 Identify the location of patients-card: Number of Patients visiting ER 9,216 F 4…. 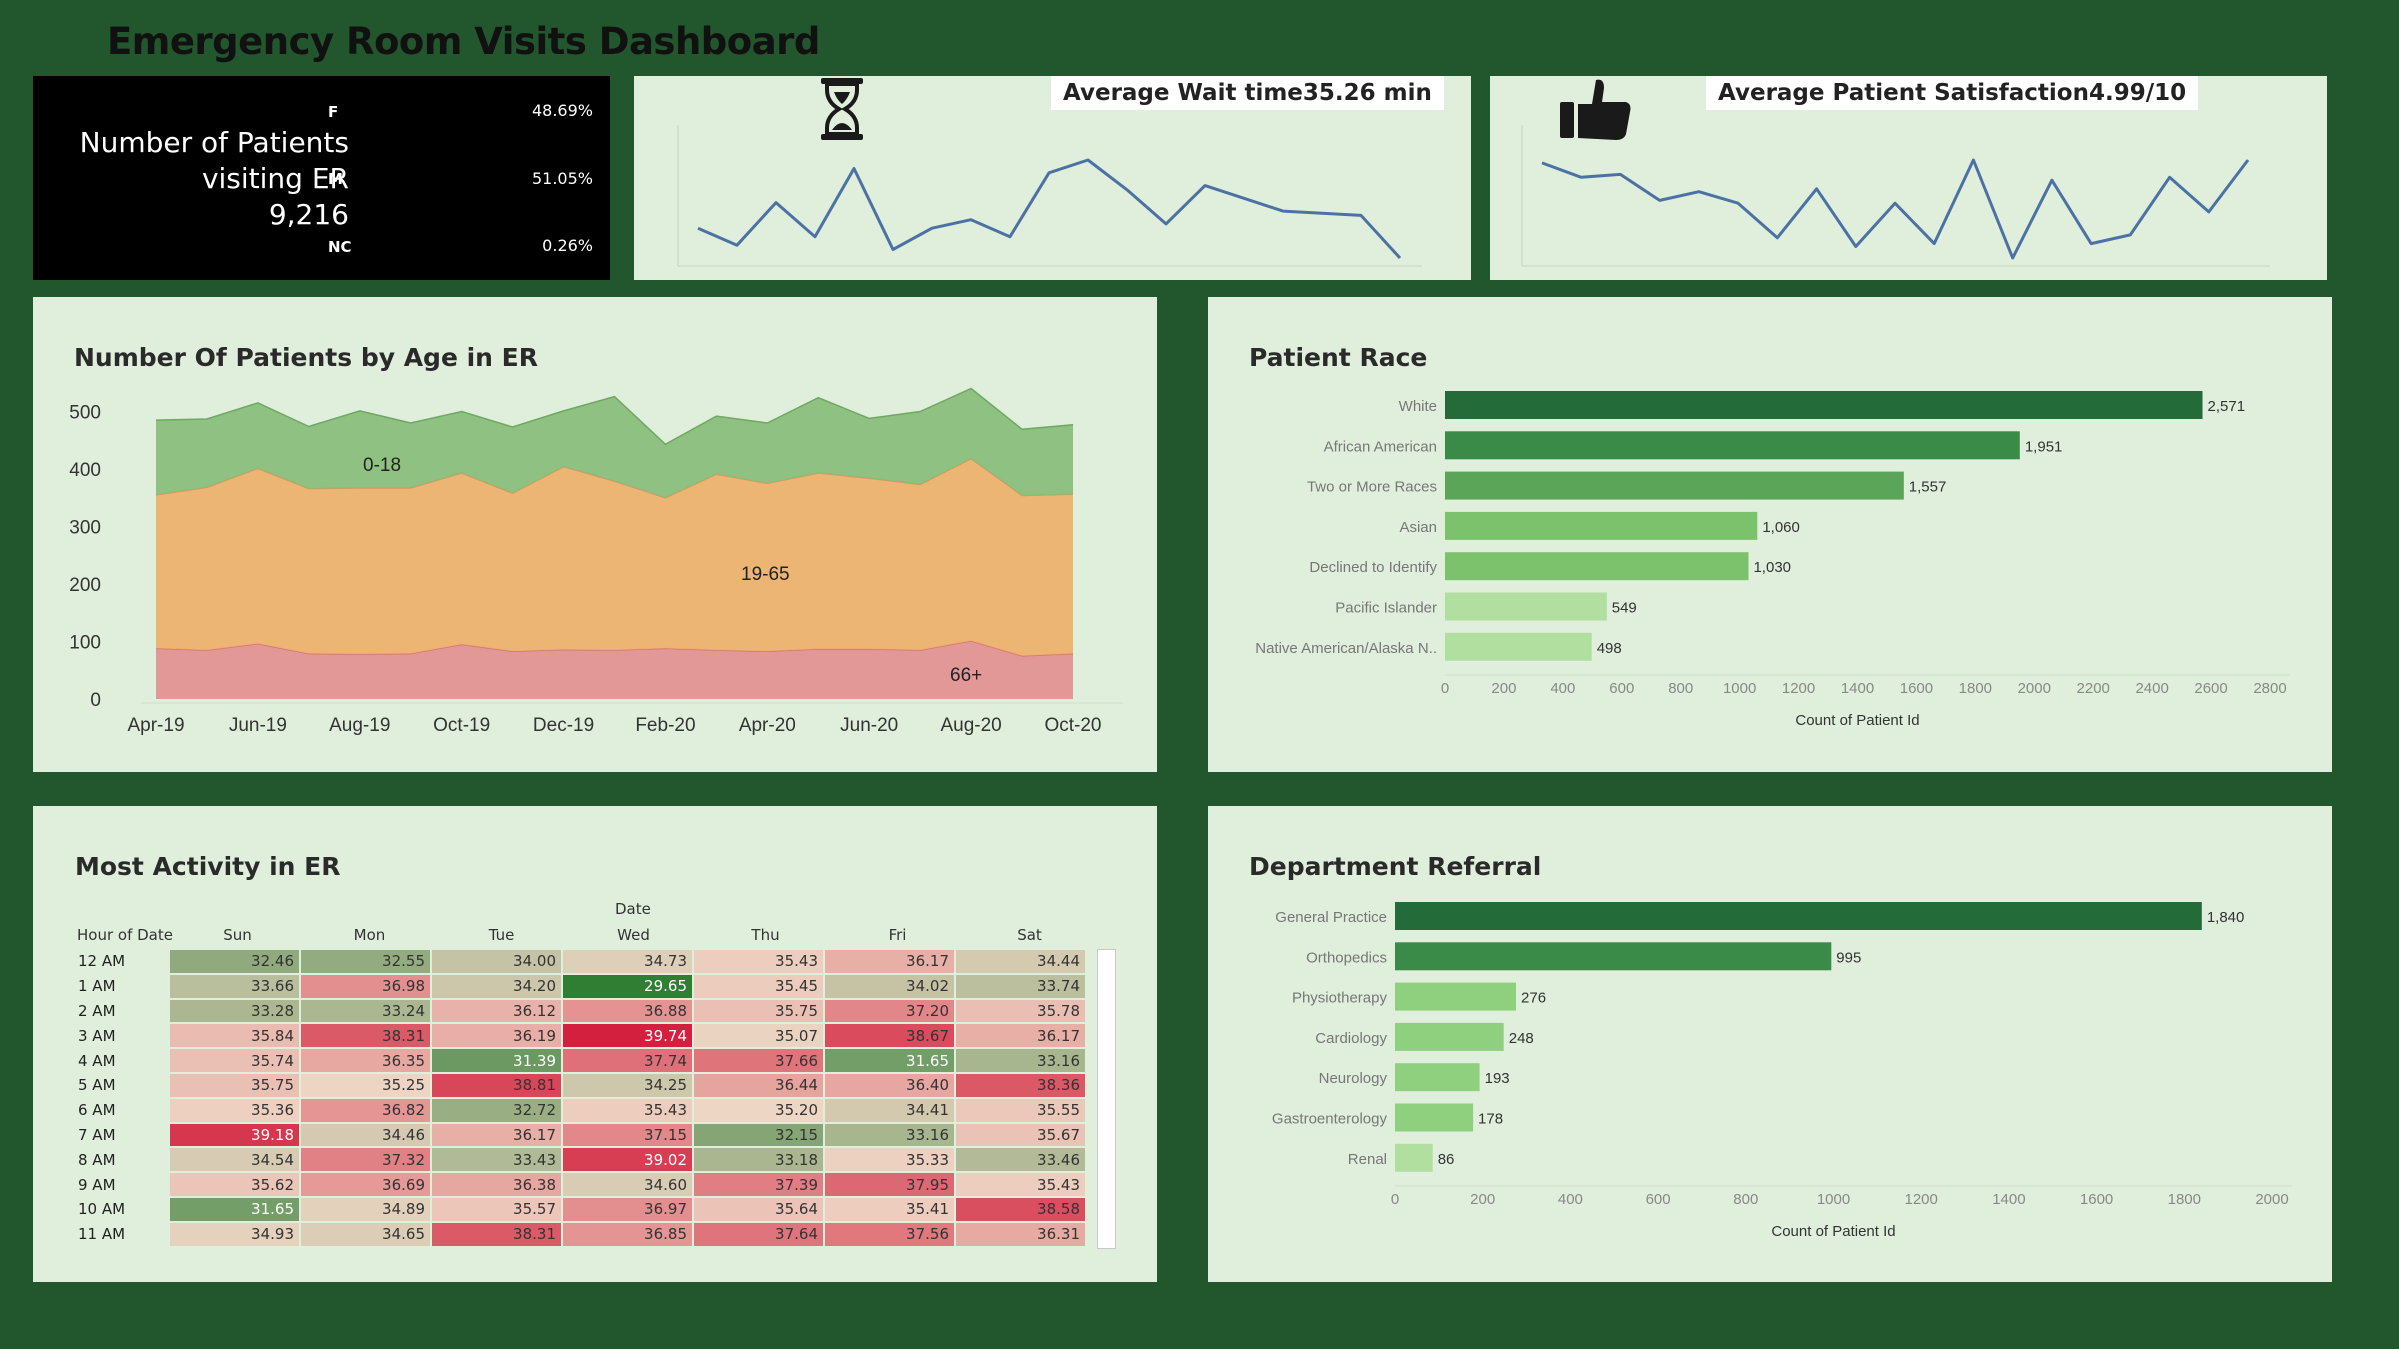
(321, 178).